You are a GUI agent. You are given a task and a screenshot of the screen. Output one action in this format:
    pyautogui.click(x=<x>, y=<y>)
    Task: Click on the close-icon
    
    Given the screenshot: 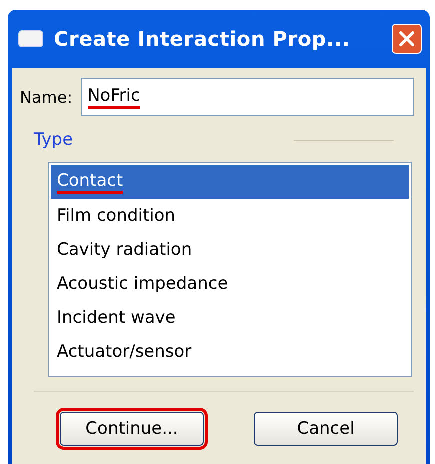 What is the action you would take?
    pyautogui.click(x=407, y=39)
    